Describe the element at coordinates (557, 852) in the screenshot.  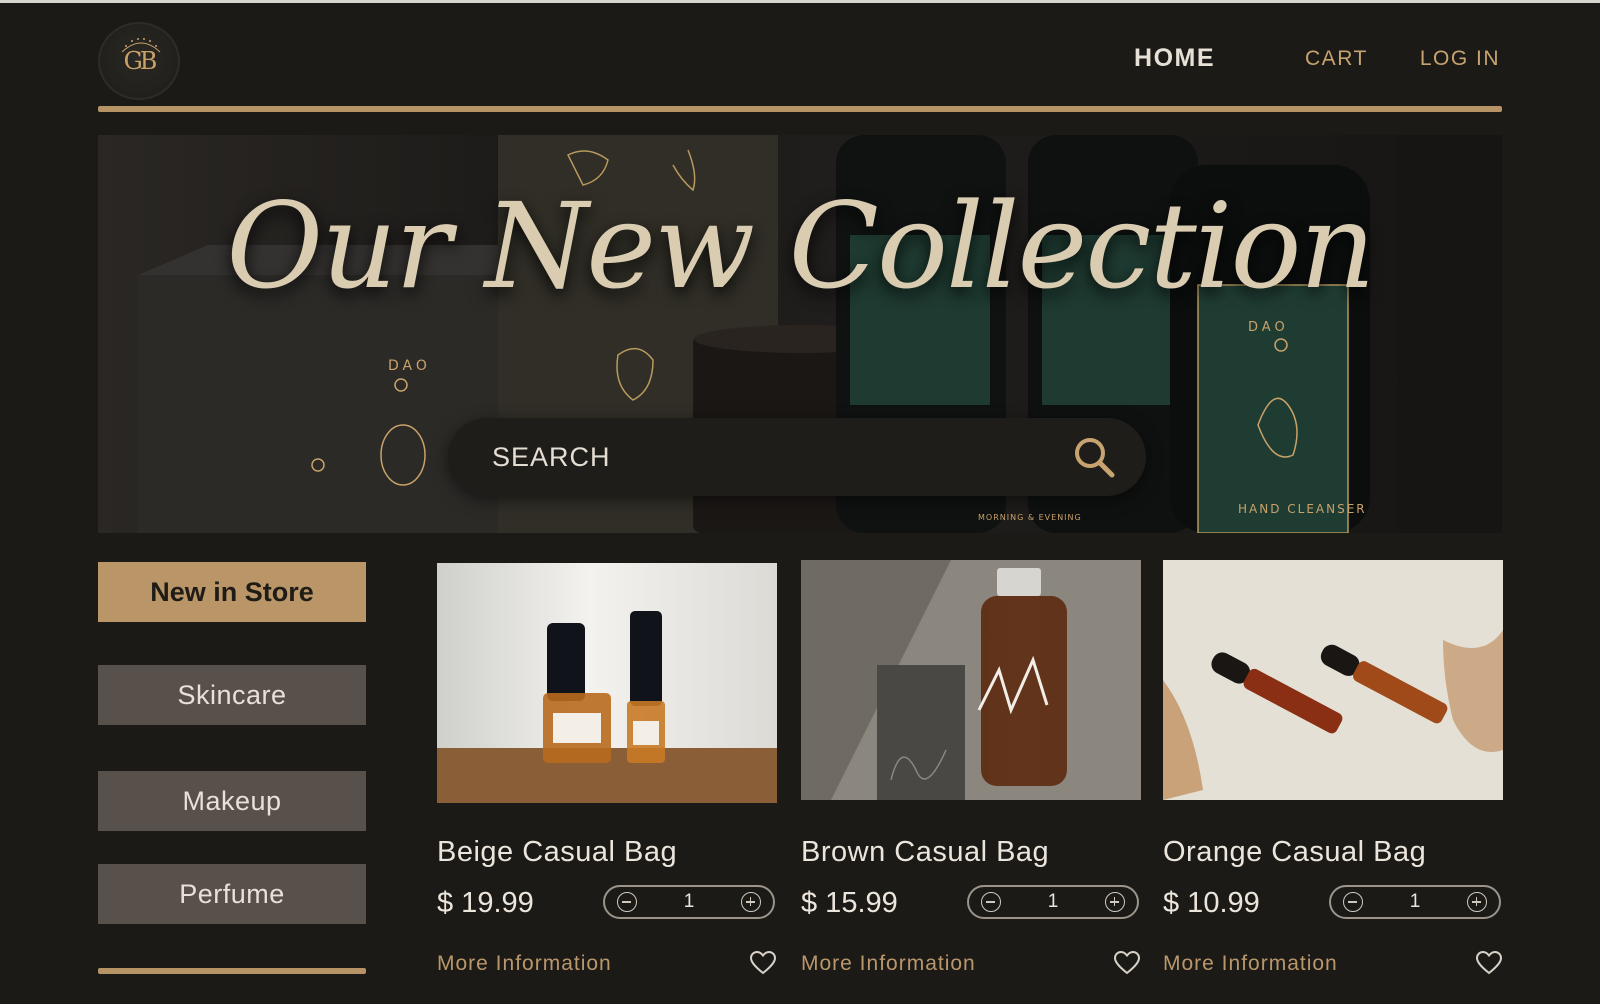
I see `product-name: Beige Casual Bag` at that location.